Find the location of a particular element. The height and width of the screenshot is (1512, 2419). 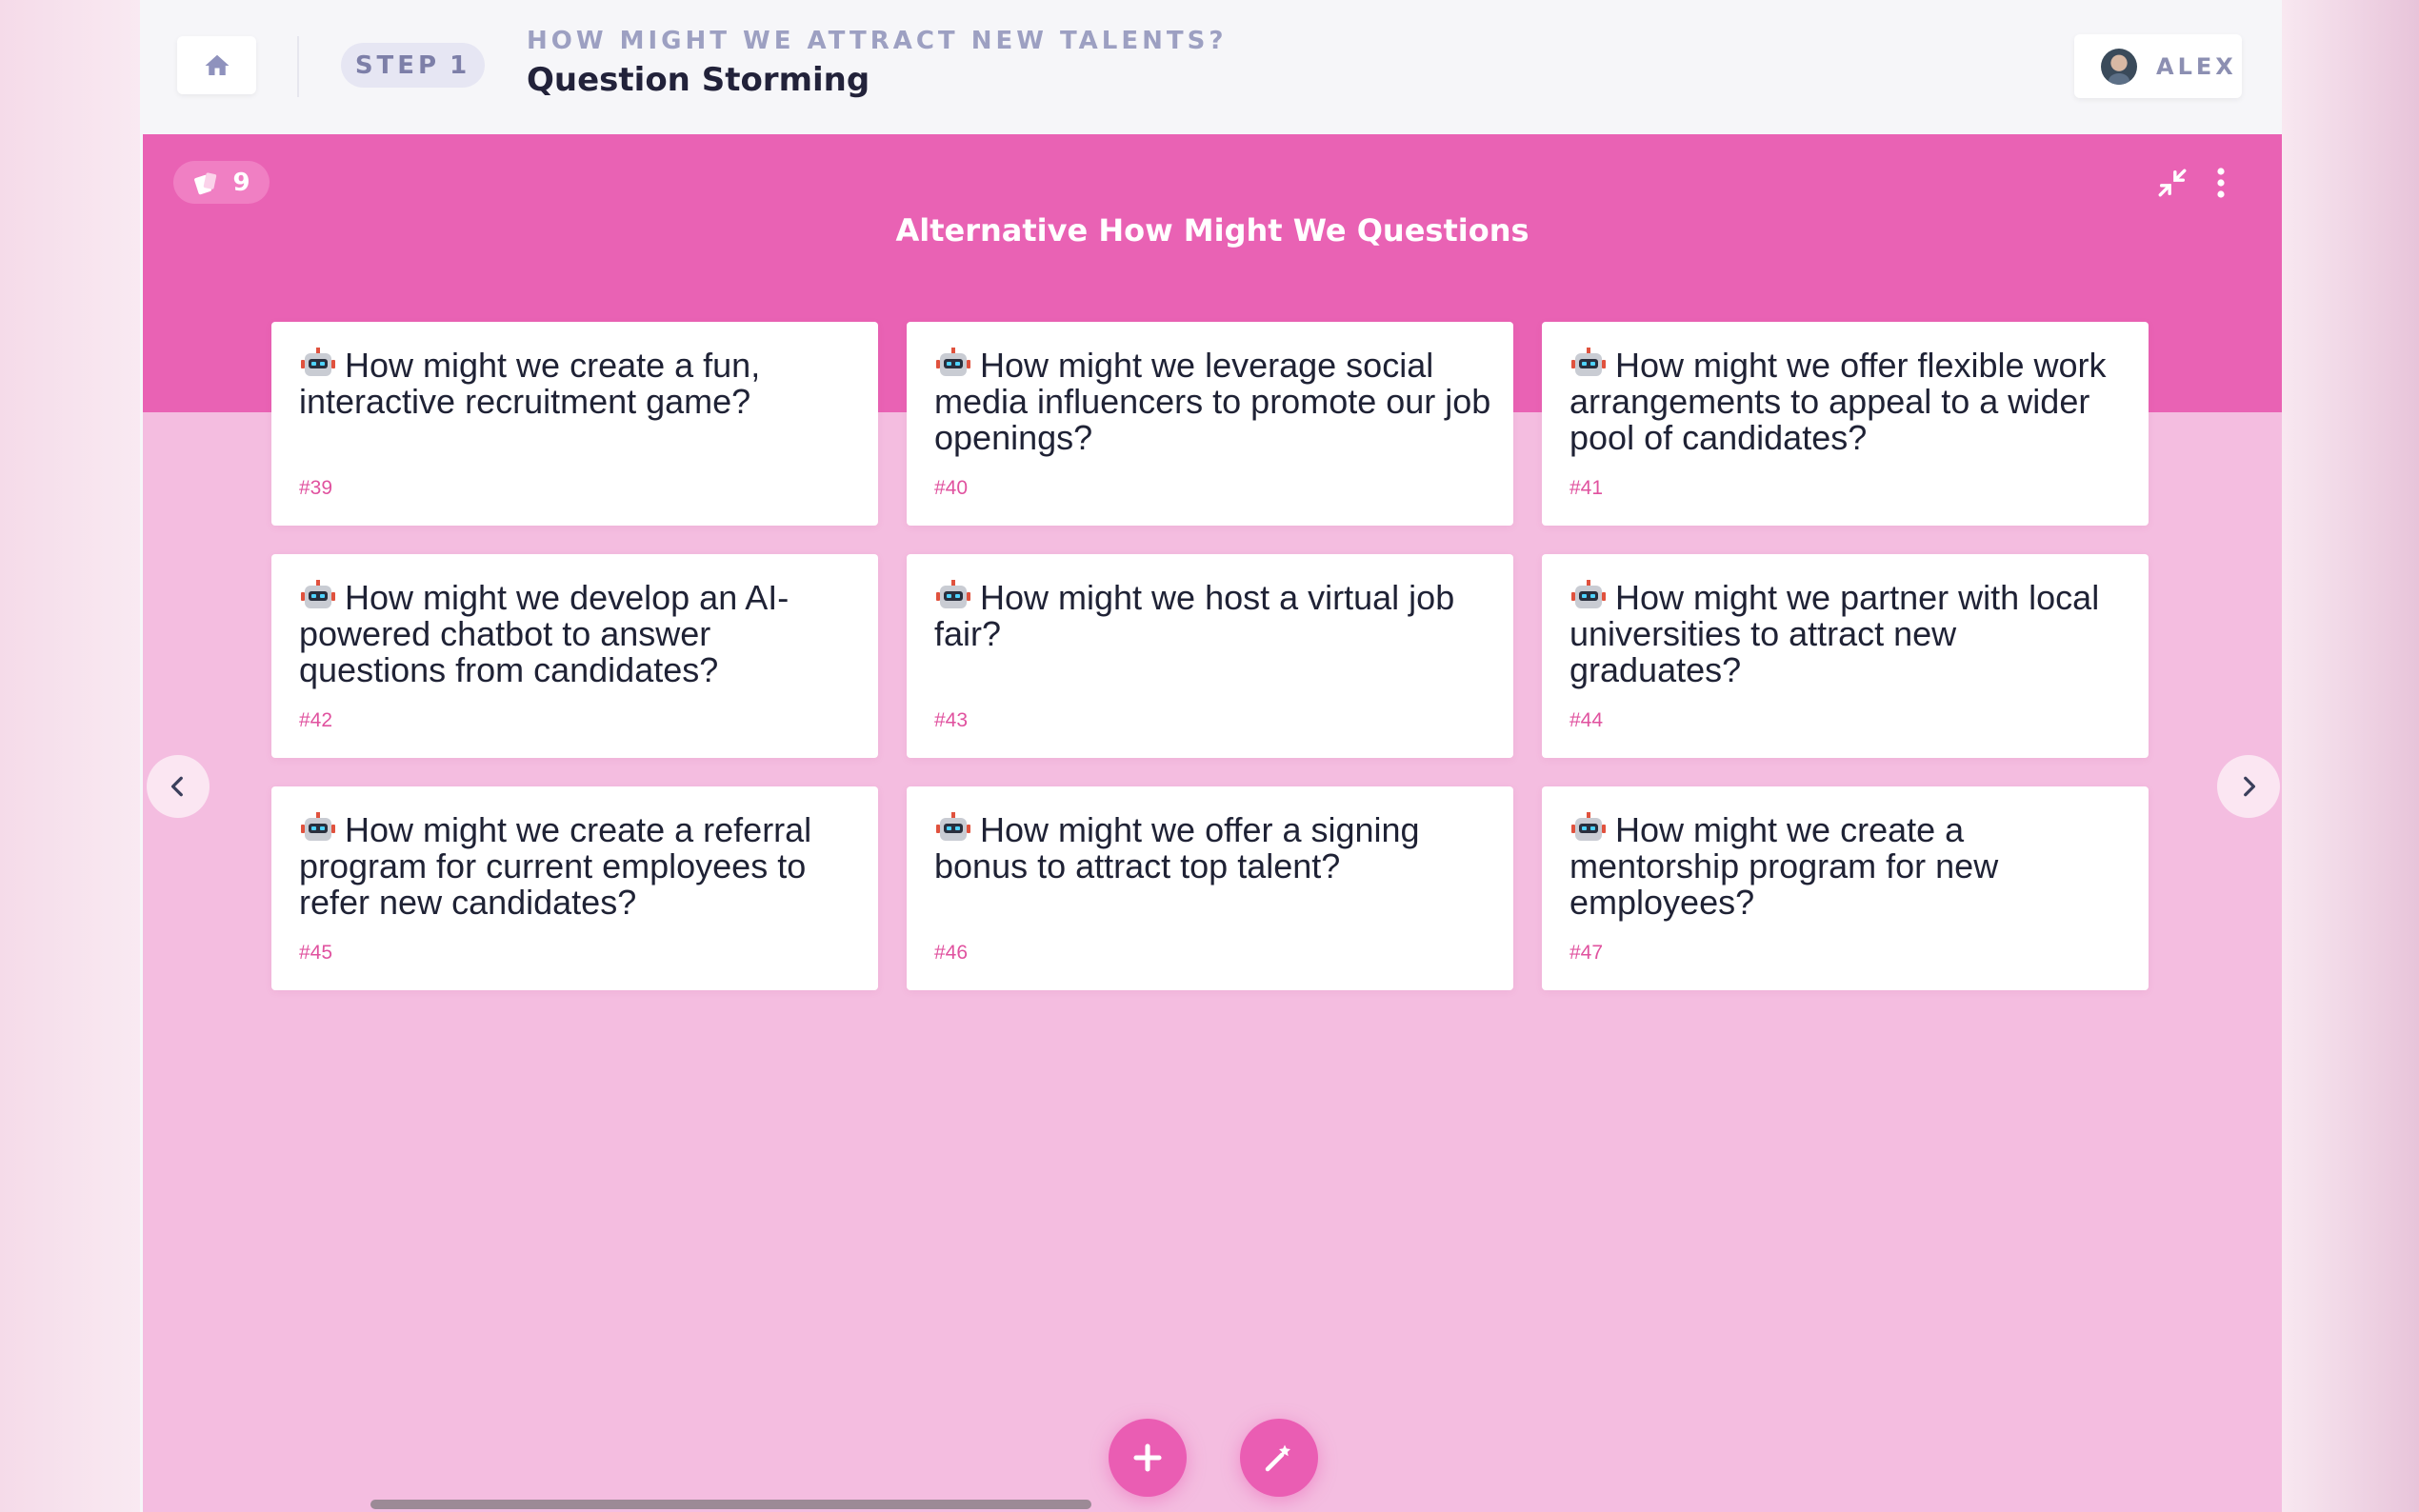

user-menu-button: ALEX is located at coordinates (2158, 66).